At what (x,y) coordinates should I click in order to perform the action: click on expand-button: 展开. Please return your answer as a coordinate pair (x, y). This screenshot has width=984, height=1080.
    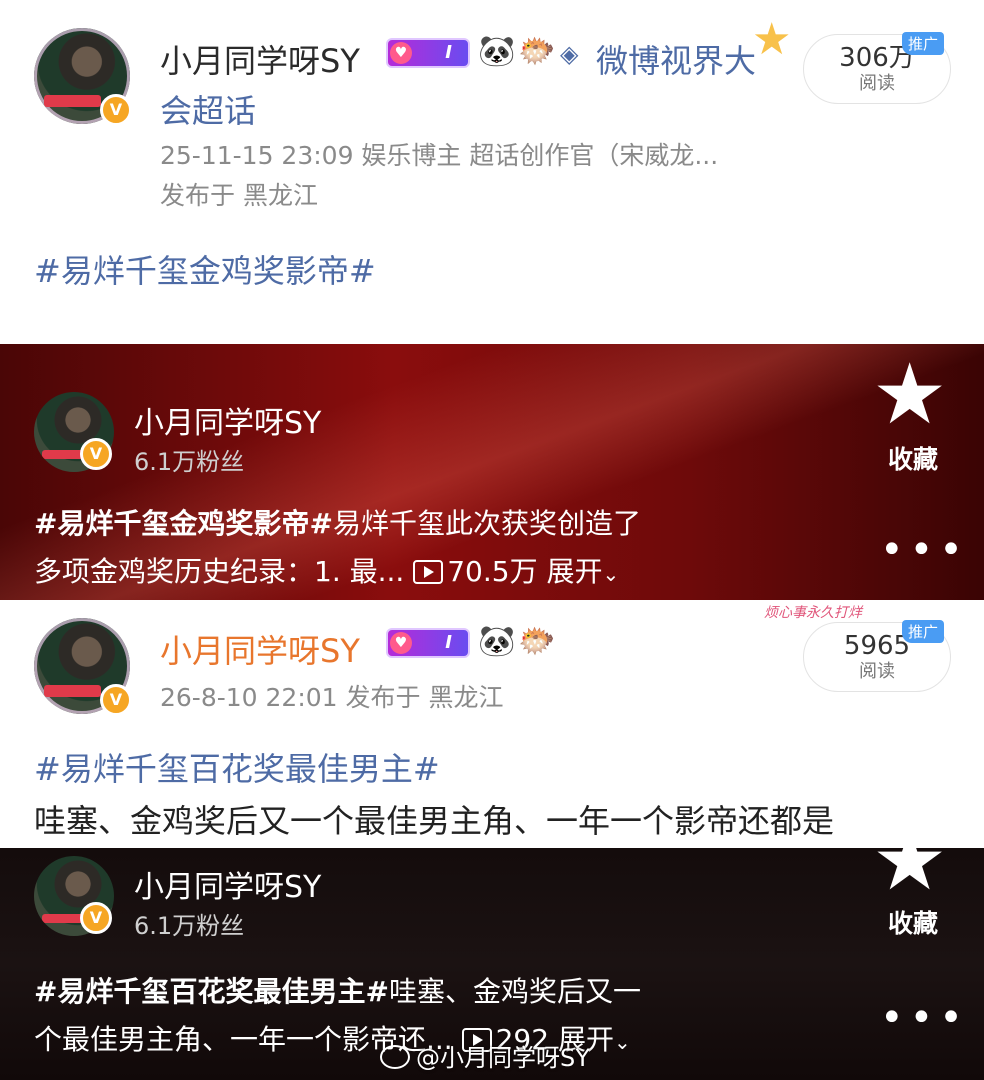
    Looking at the image, I should click on (575, 571).